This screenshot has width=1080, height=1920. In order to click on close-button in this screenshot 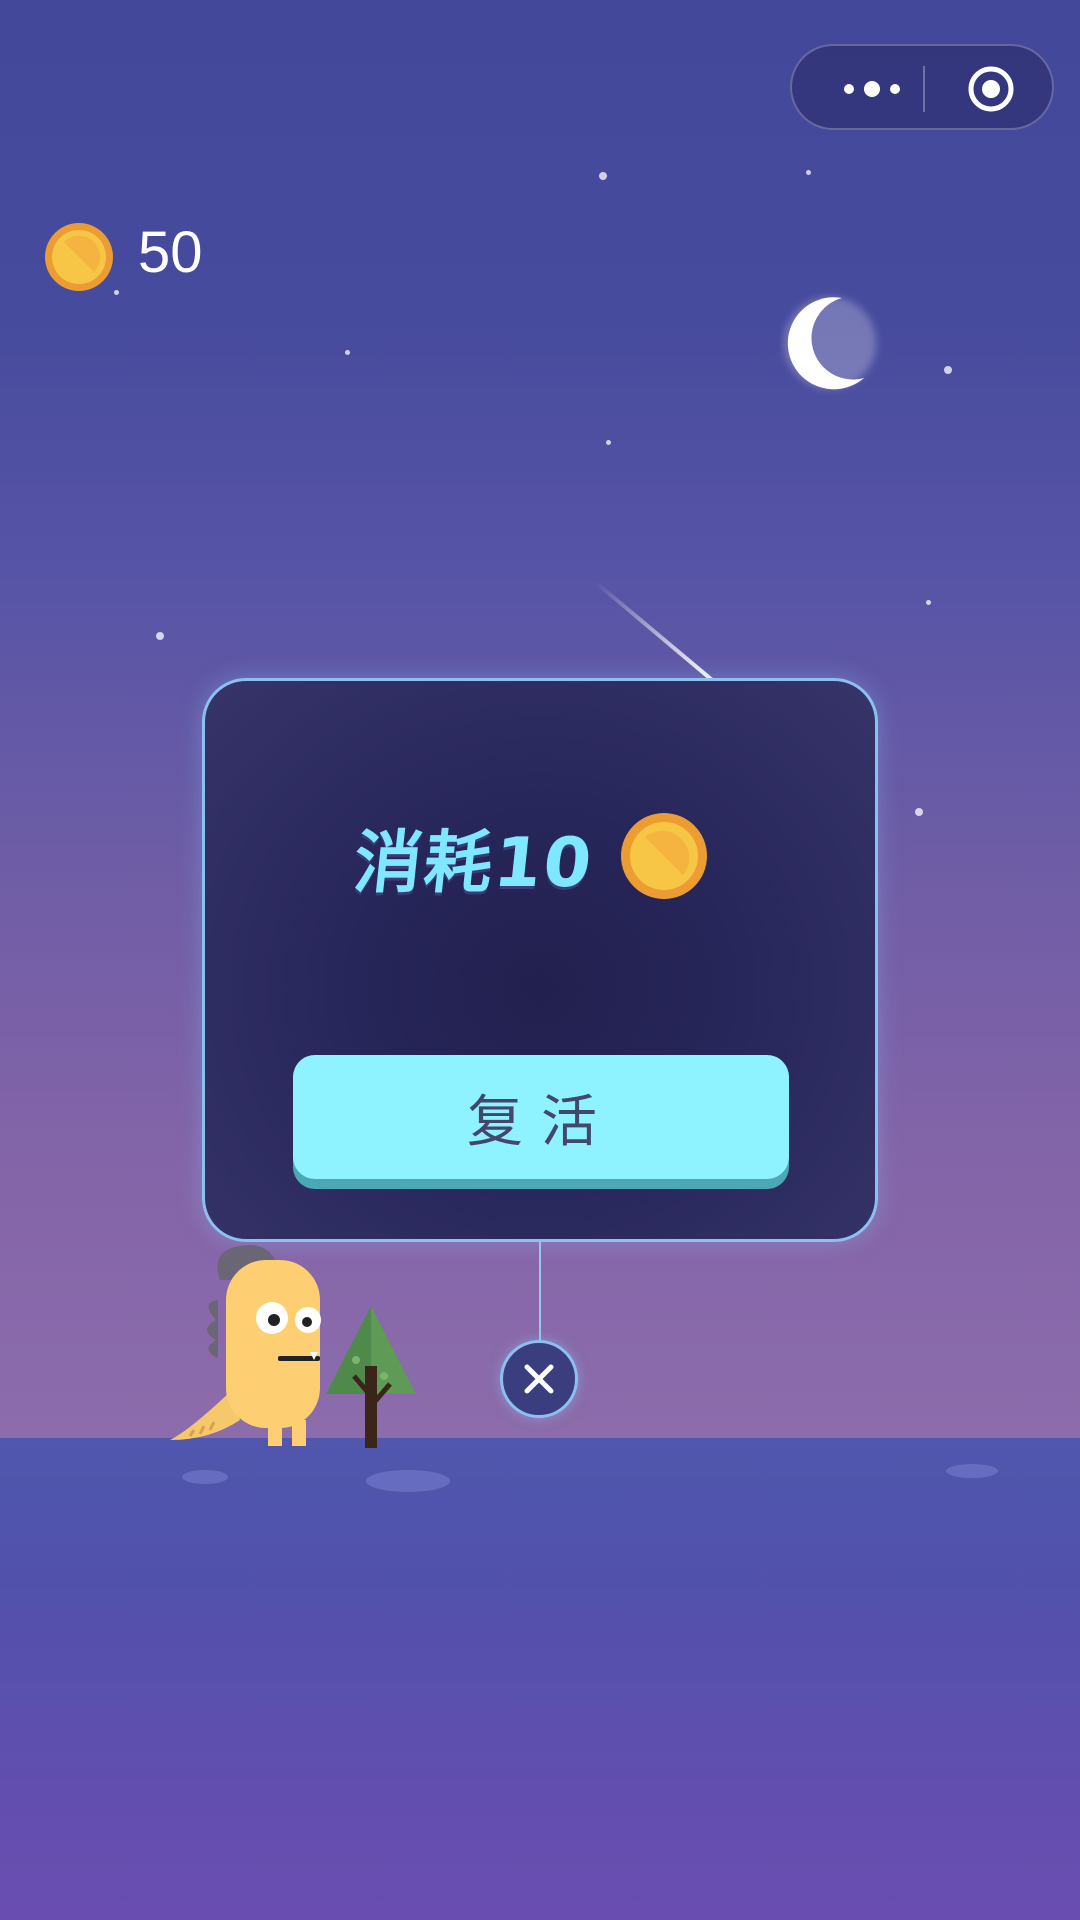, I will do `click(539, 1379)`.